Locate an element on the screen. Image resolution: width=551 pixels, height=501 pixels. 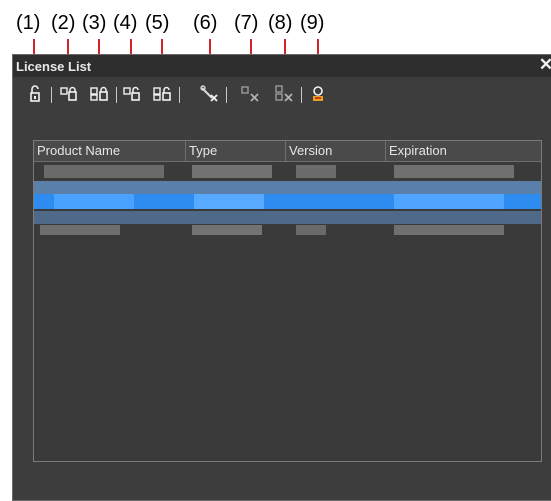
license-install-icon is located at coordinates (35, 93).